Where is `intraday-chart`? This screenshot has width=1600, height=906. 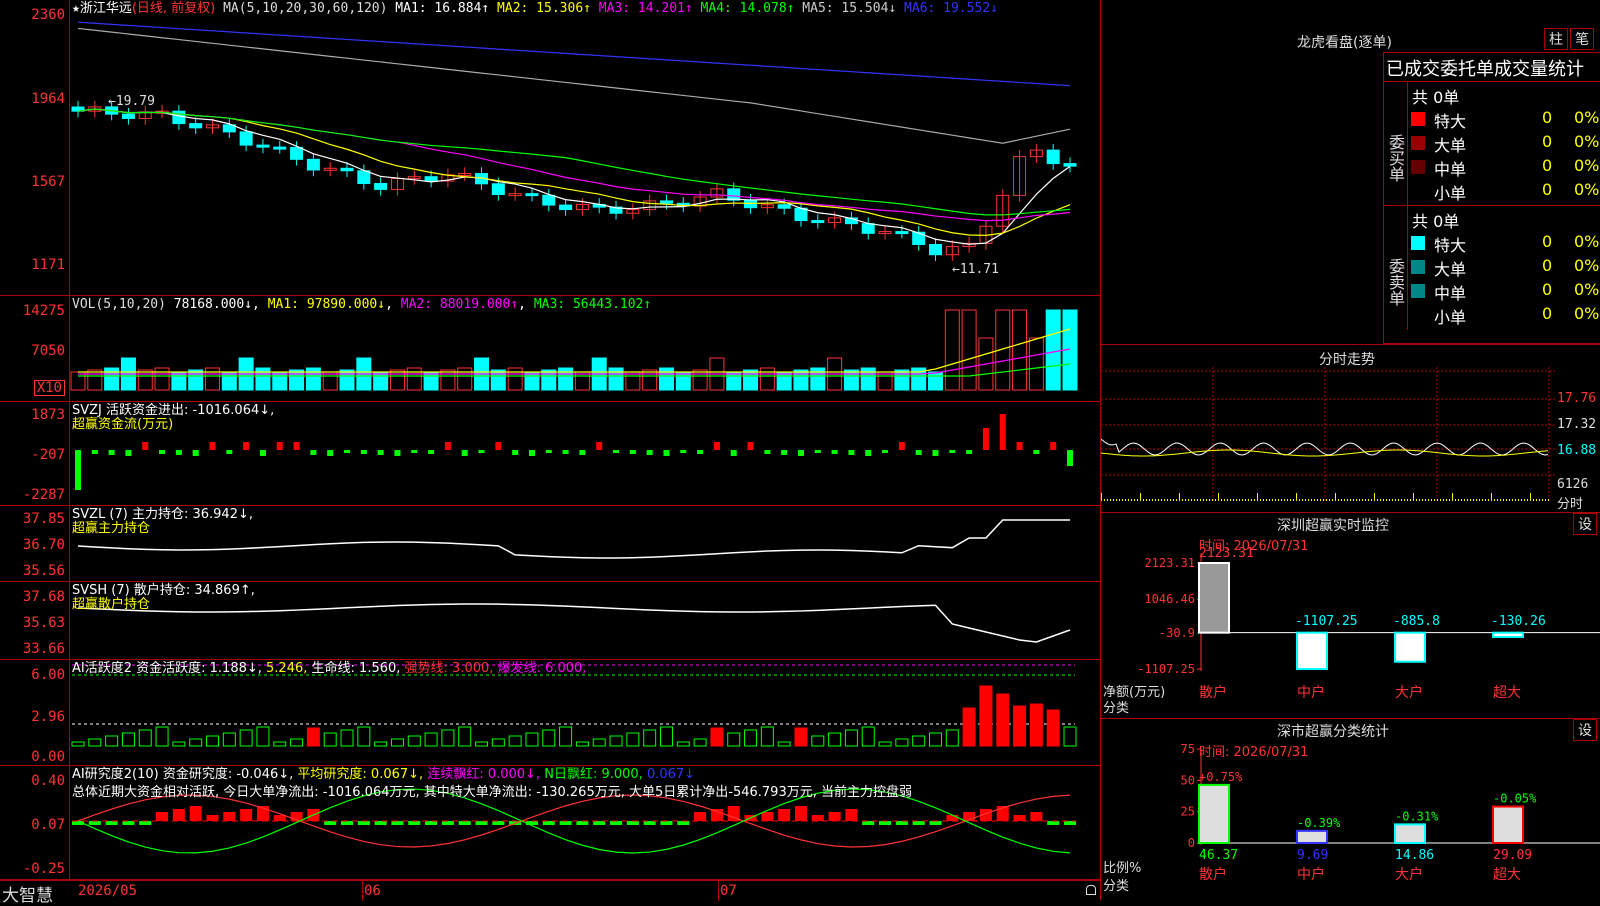
intraday-chart is located at coordinates (1350, 429).